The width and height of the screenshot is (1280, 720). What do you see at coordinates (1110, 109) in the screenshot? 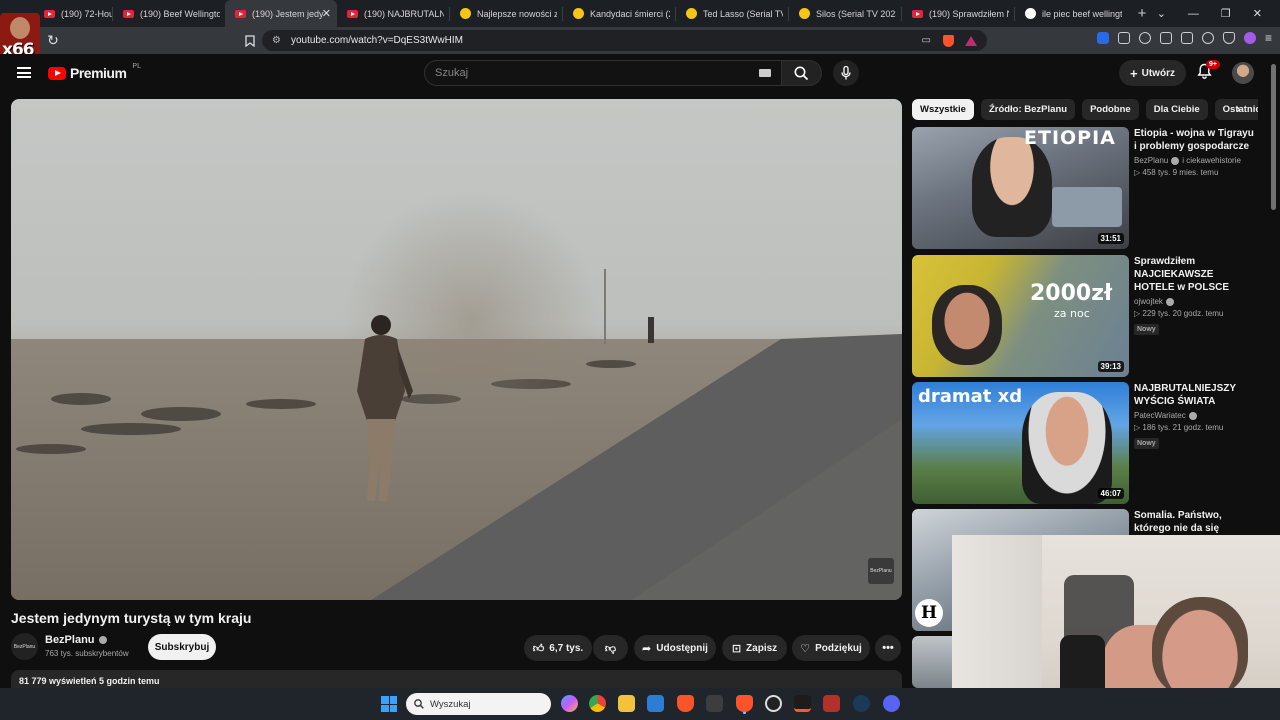
I see `chip-similar: Podobne` at bounding box center [1110, 109].